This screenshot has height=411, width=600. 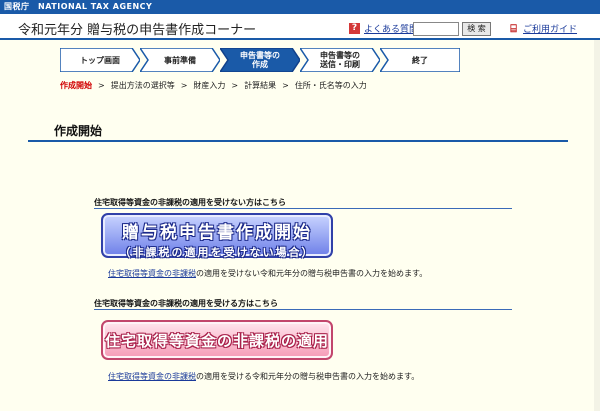 I want to click on breadcrumb-item: 住所・氏名等の入力, so click(x=330, y=85).